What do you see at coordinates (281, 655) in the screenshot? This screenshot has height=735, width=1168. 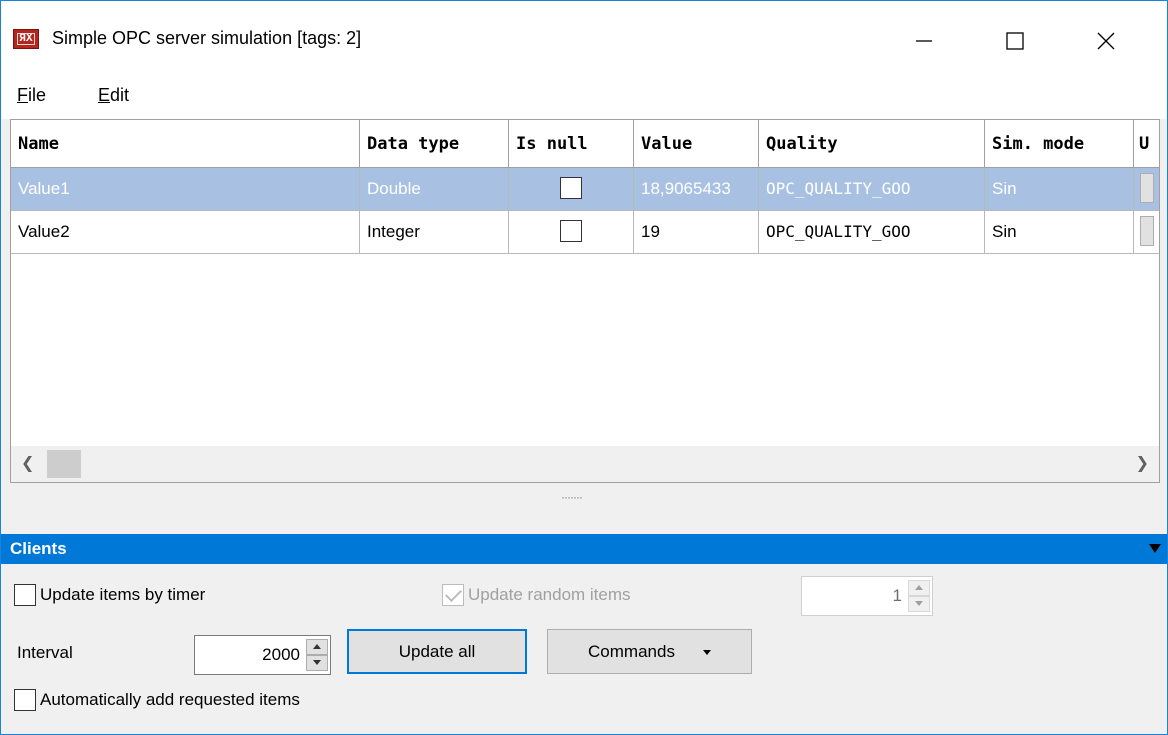 I see `interval-value: 2000` at bounding box center [281, 655].